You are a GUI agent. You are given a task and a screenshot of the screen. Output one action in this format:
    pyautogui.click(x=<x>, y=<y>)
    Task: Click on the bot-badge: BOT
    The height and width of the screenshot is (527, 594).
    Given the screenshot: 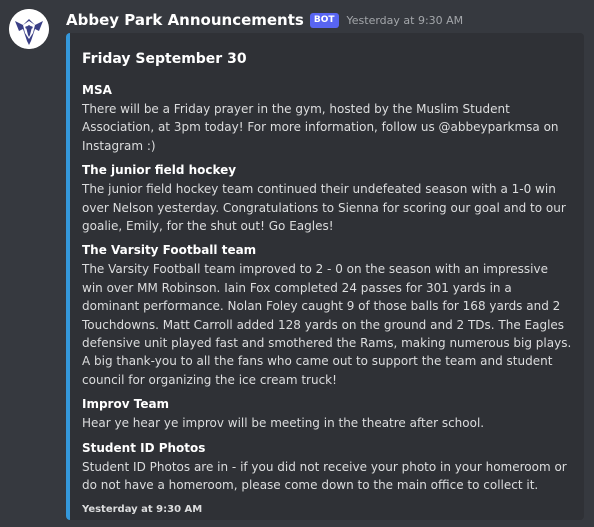 What is the action you would take?
    pyautogui.click(x=324, y=20)
    